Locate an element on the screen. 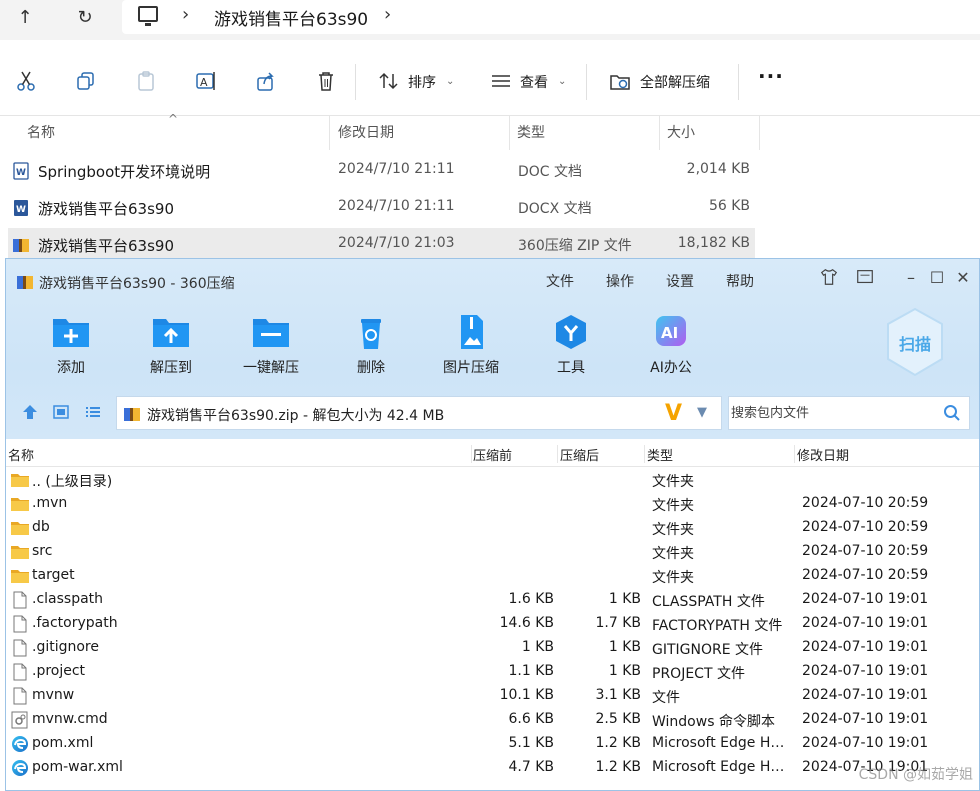 Image resolution: width=980 pixels, height=791 pixels. delete-button: 删除 is located at coordinates (371, 343).